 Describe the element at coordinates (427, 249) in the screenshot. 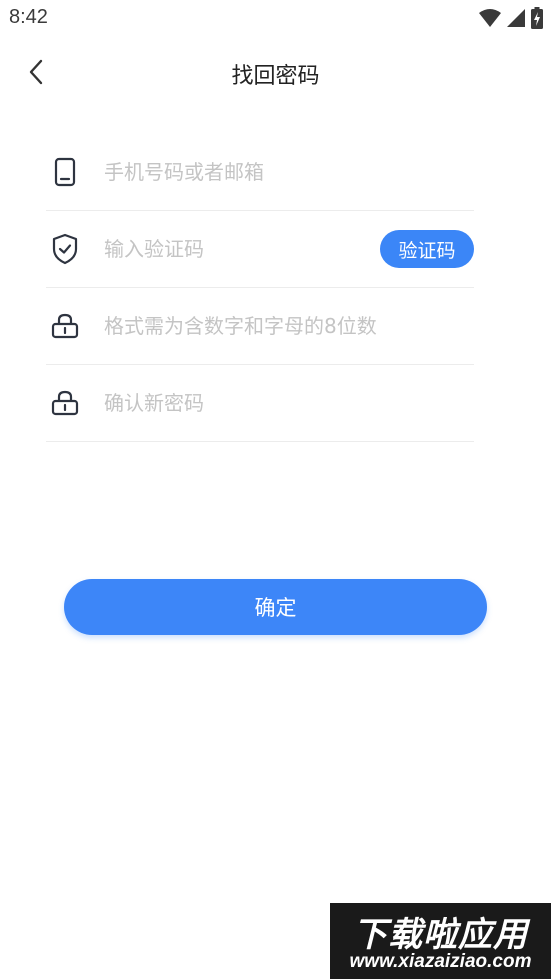

I see `get-code-button: 验证码` at that location.